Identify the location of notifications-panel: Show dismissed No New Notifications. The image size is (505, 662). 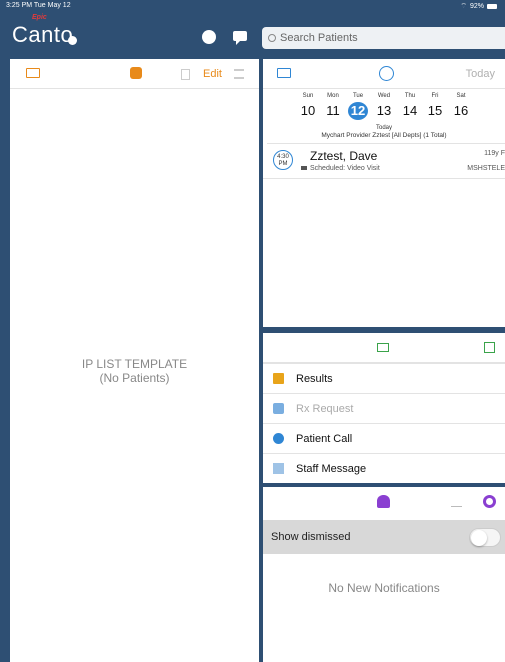
(384, 574).